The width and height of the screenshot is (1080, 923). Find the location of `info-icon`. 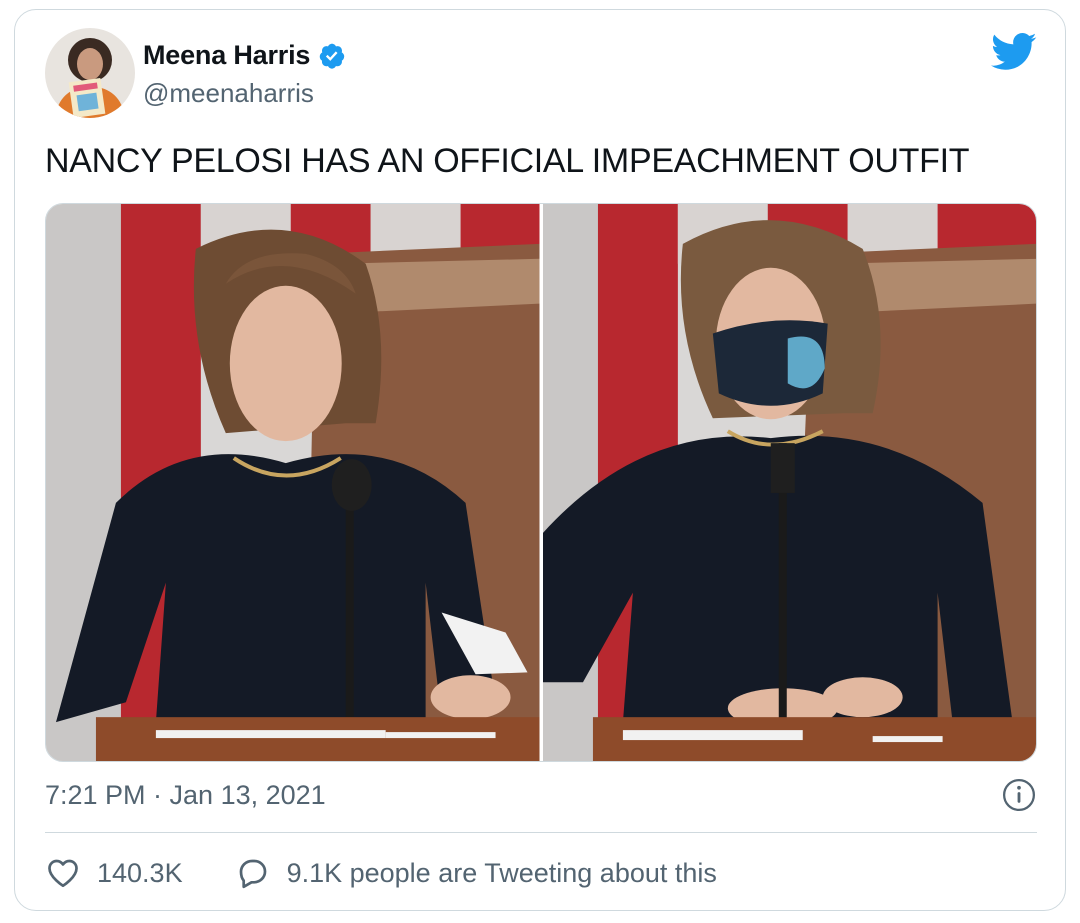

info-icon is located at coordinates (1019, 795).